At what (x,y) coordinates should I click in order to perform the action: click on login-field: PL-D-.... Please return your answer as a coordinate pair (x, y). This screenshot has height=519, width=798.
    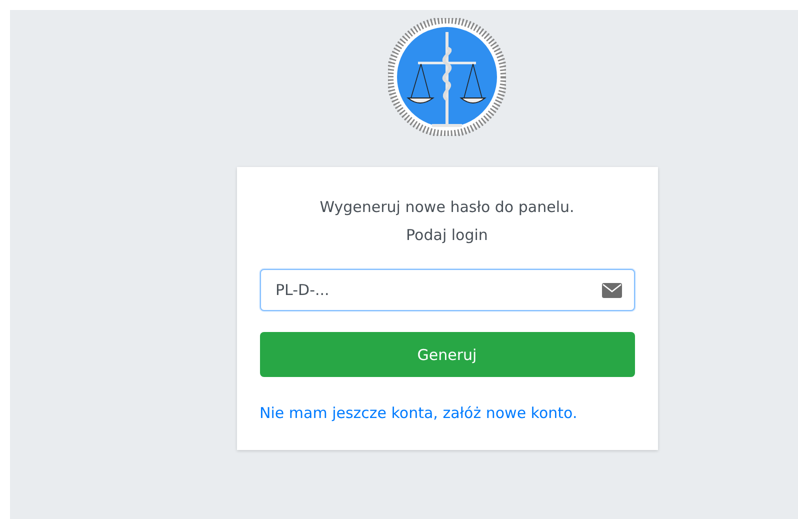
    Looking at the image, I should click on (447, 290).